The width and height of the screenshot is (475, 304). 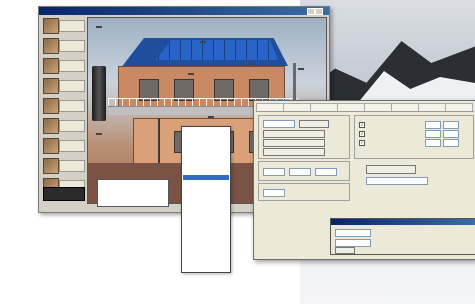 I want to click on logo-badge, so click(x=64, y=194).